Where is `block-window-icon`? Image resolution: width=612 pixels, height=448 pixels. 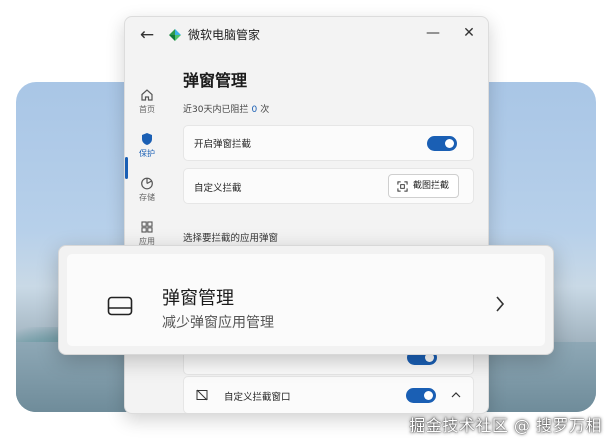 block-window-icon is located at coordinates (202, 395).